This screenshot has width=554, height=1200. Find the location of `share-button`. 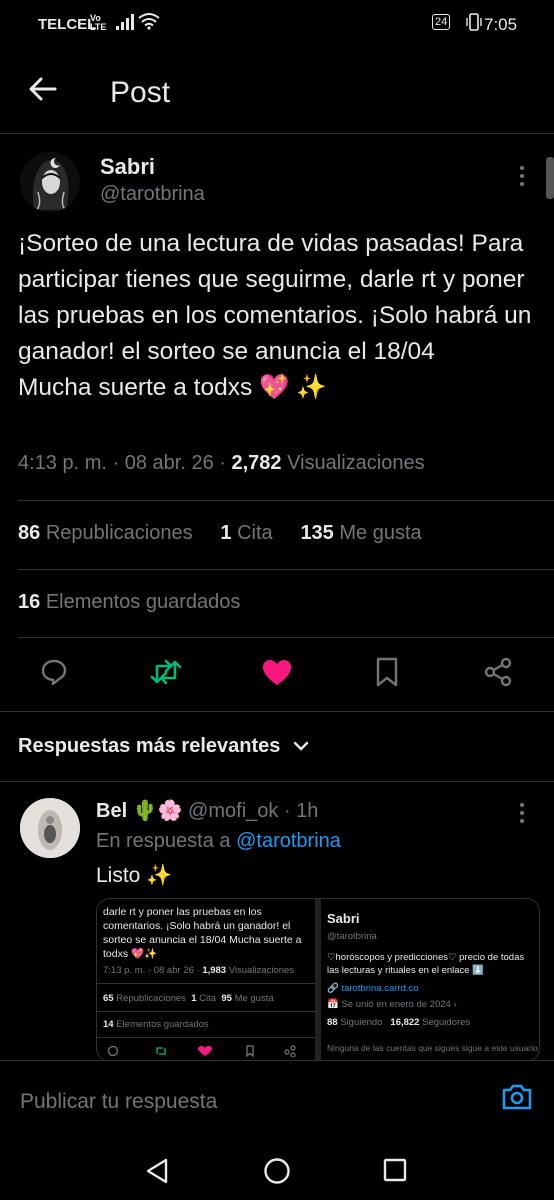

share-button is located at coordinates (498, 672).